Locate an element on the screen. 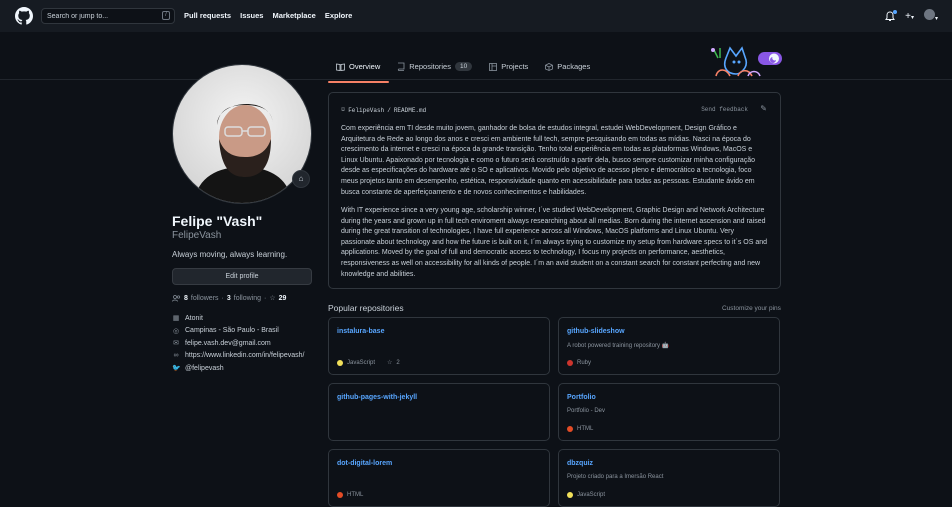 Image resolution: width=952 pixels, height=507 pixels. repo-name-link: dbzquiz is located at coordinates (580, 463).